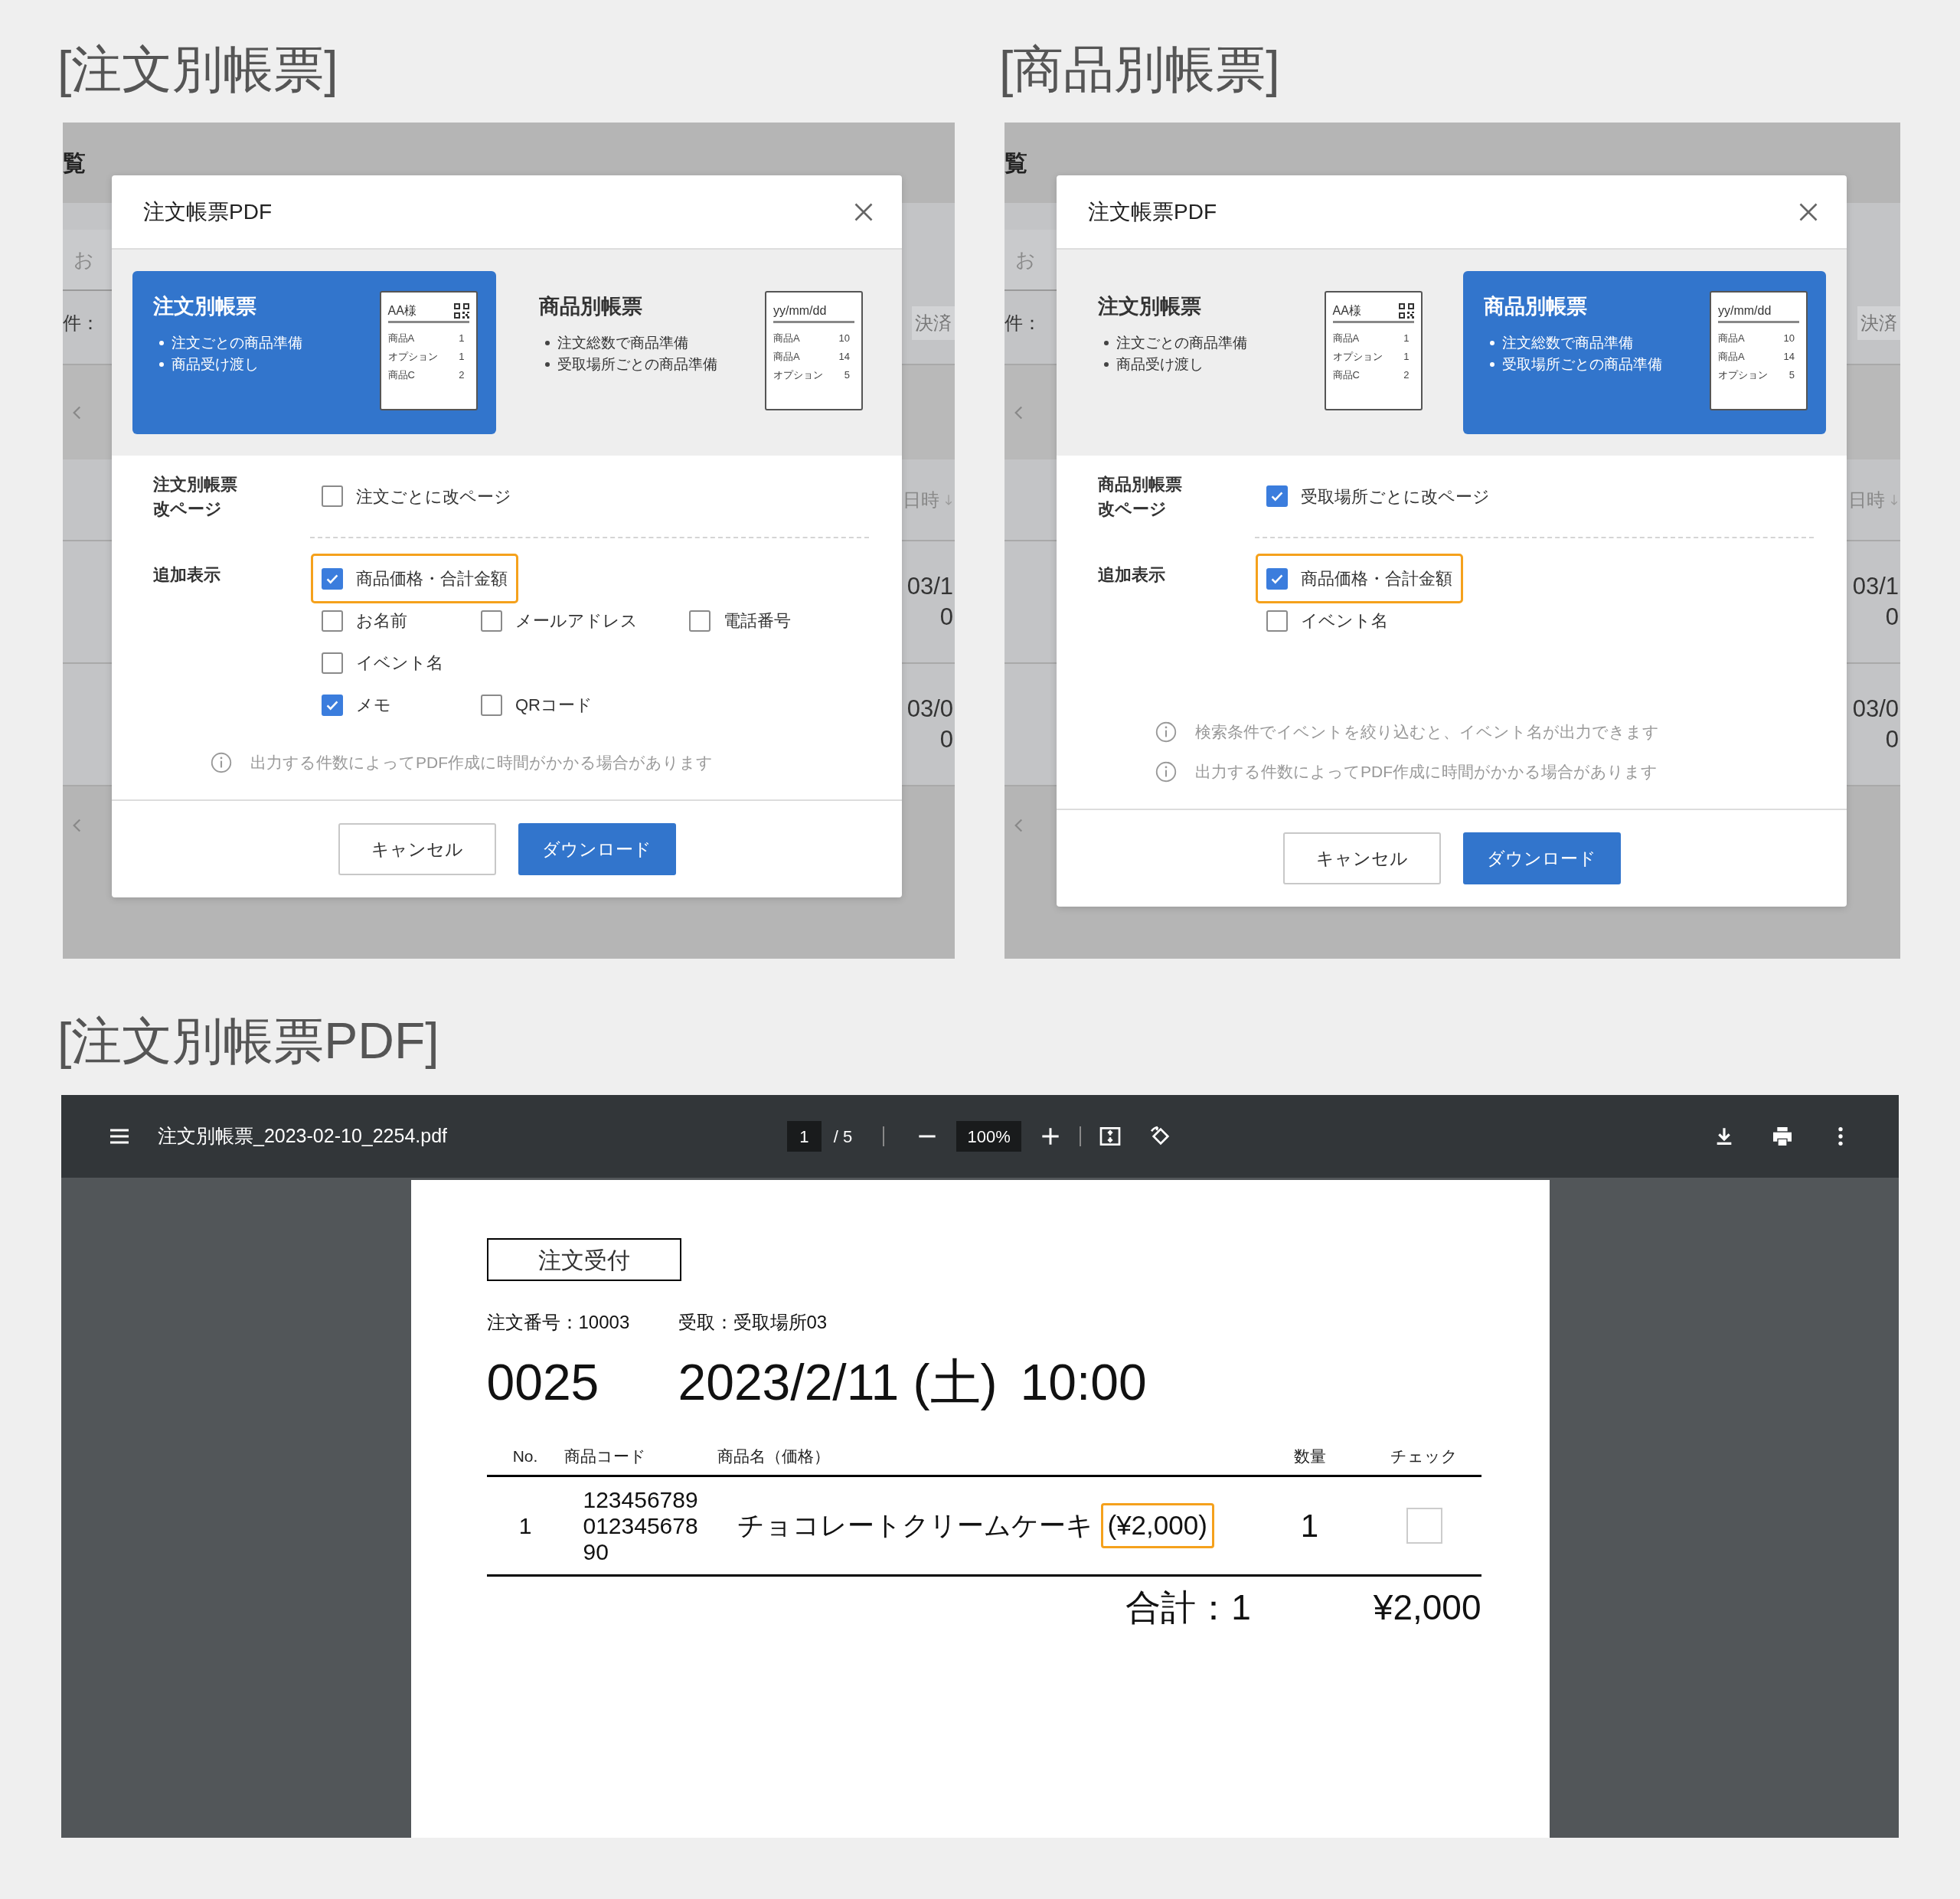 This screenshot has height=1899, width=1960. Describe the element at coordinates (462, 375) in the screenshot. I see `thumbnail-quantity: 2` at that location.